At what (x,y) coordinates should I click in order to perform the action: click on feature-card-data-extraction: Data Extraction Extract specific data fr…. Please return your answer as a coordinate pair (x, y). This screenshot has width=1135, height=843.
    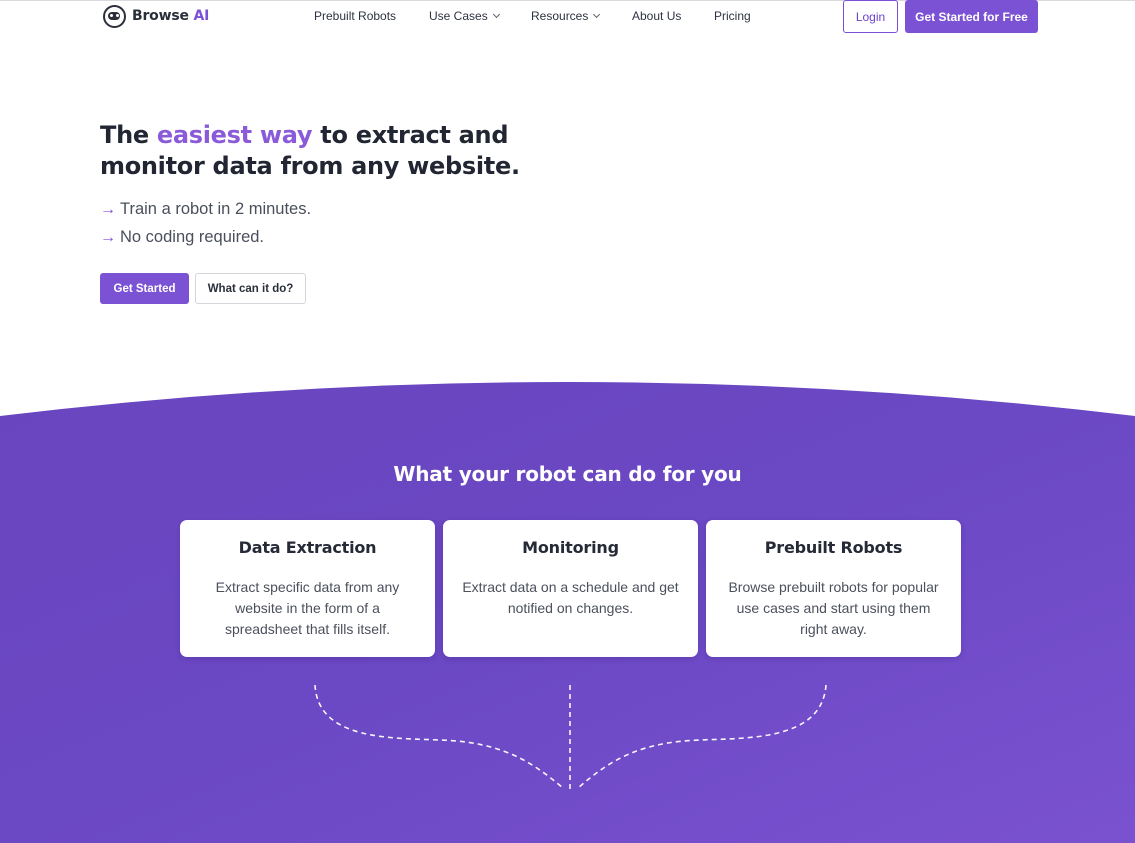
    Looking at the image, I should click on (307, 588).